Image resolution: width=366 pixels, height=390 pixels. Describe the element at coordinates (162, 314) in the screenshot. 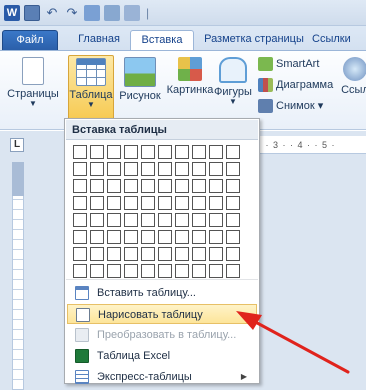

I see `draw-table-item: Нарисовать таблицу` at that location.